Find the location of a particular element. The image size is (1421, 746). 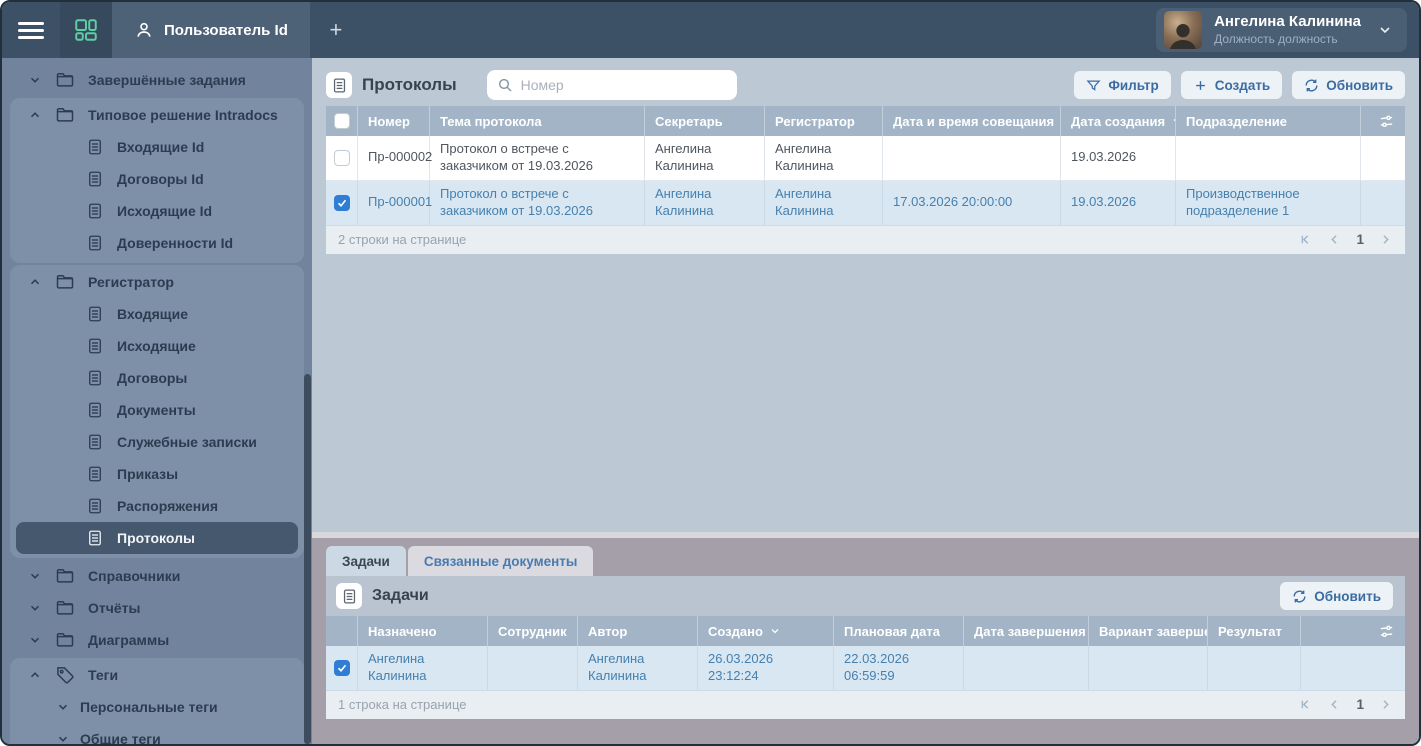

sidebar-item-intradocs: Типовое решение Intradocs is located at coordinates (157, 115).